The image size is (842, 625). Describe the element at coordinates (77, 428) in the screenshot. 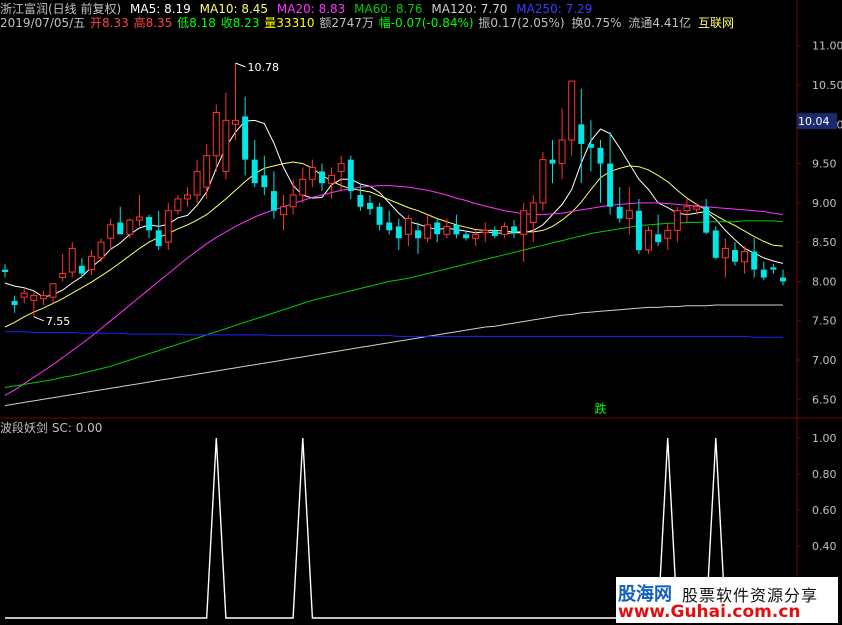

I see `indicator-value: SC: 0.00` at that location.